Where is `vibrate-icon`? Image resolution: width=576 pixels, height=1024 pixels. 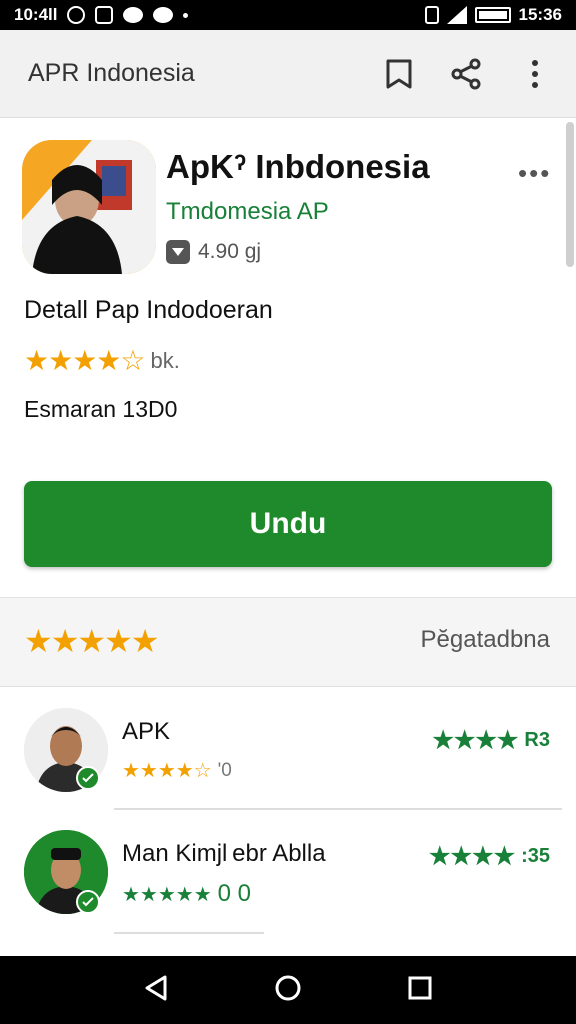
vibrate-icon is located at coordinates (431, 15).